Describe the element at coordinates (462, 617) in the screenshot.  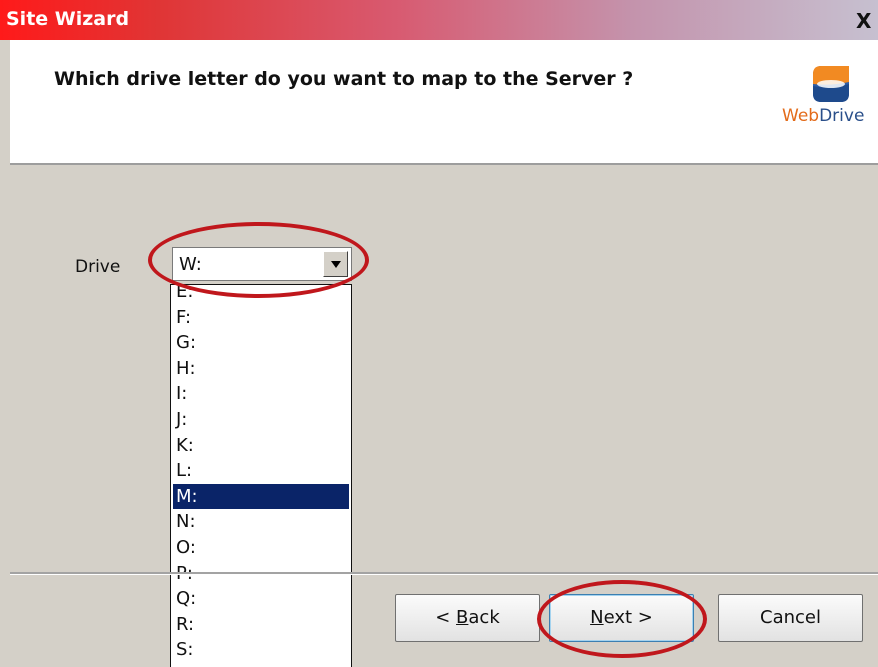
I see `back-button-mnemonic: B` at that location.